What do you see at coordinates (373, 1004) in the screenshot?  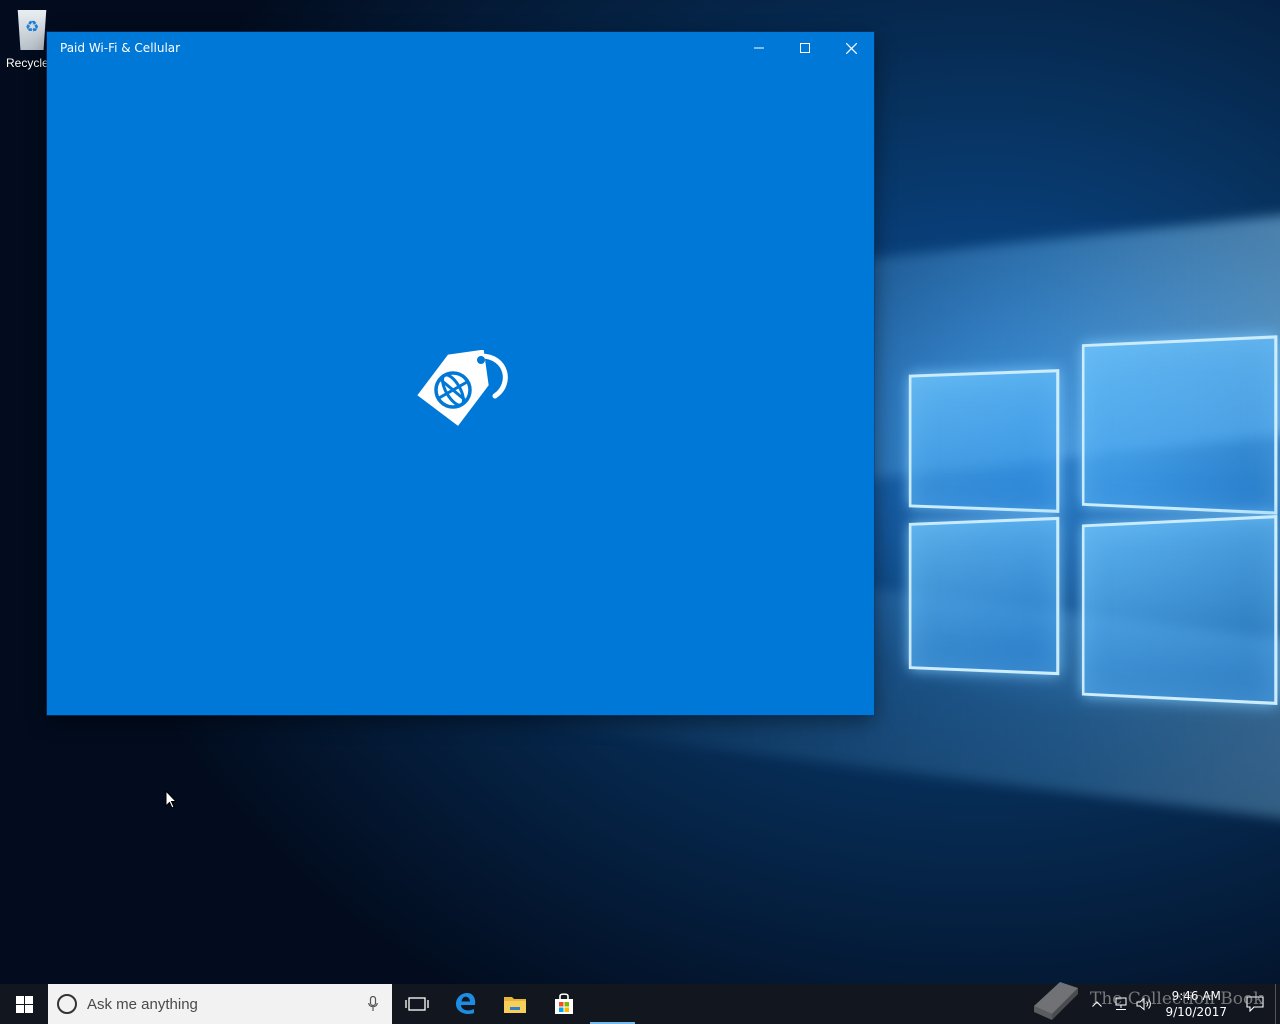 I see `microphone-icon` at bounding box center [373, 1004].